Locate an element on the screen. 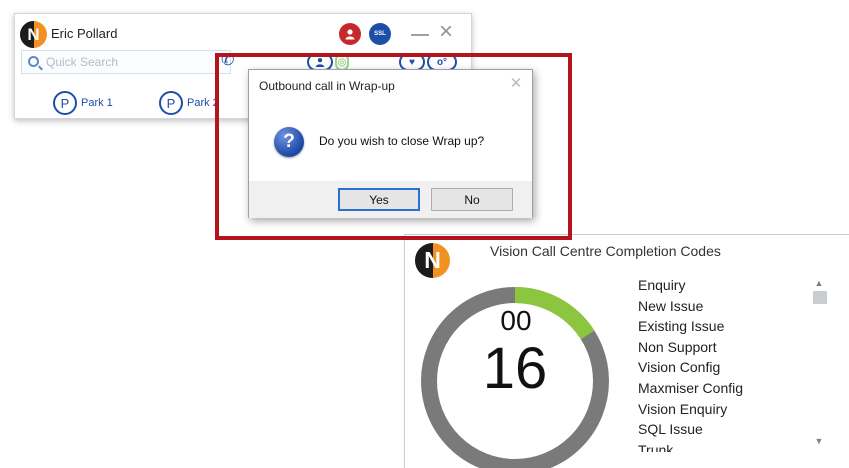  no-button: No is located at coordinates (472, 199).